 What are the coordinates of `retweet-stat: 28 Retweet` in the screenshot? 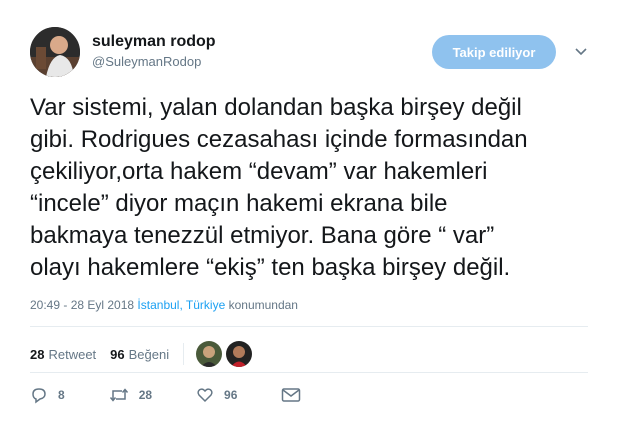 It's located at (63, 354).